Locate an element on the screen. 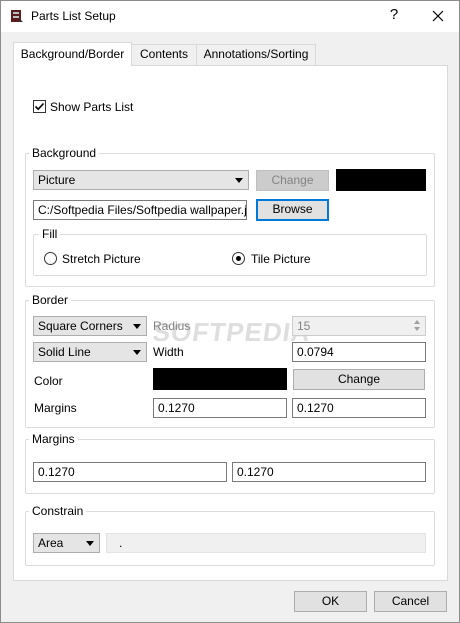 This screenshot has width=460, height=623. margins-field-2: 0.1270 is located at coordinates (329, 472).